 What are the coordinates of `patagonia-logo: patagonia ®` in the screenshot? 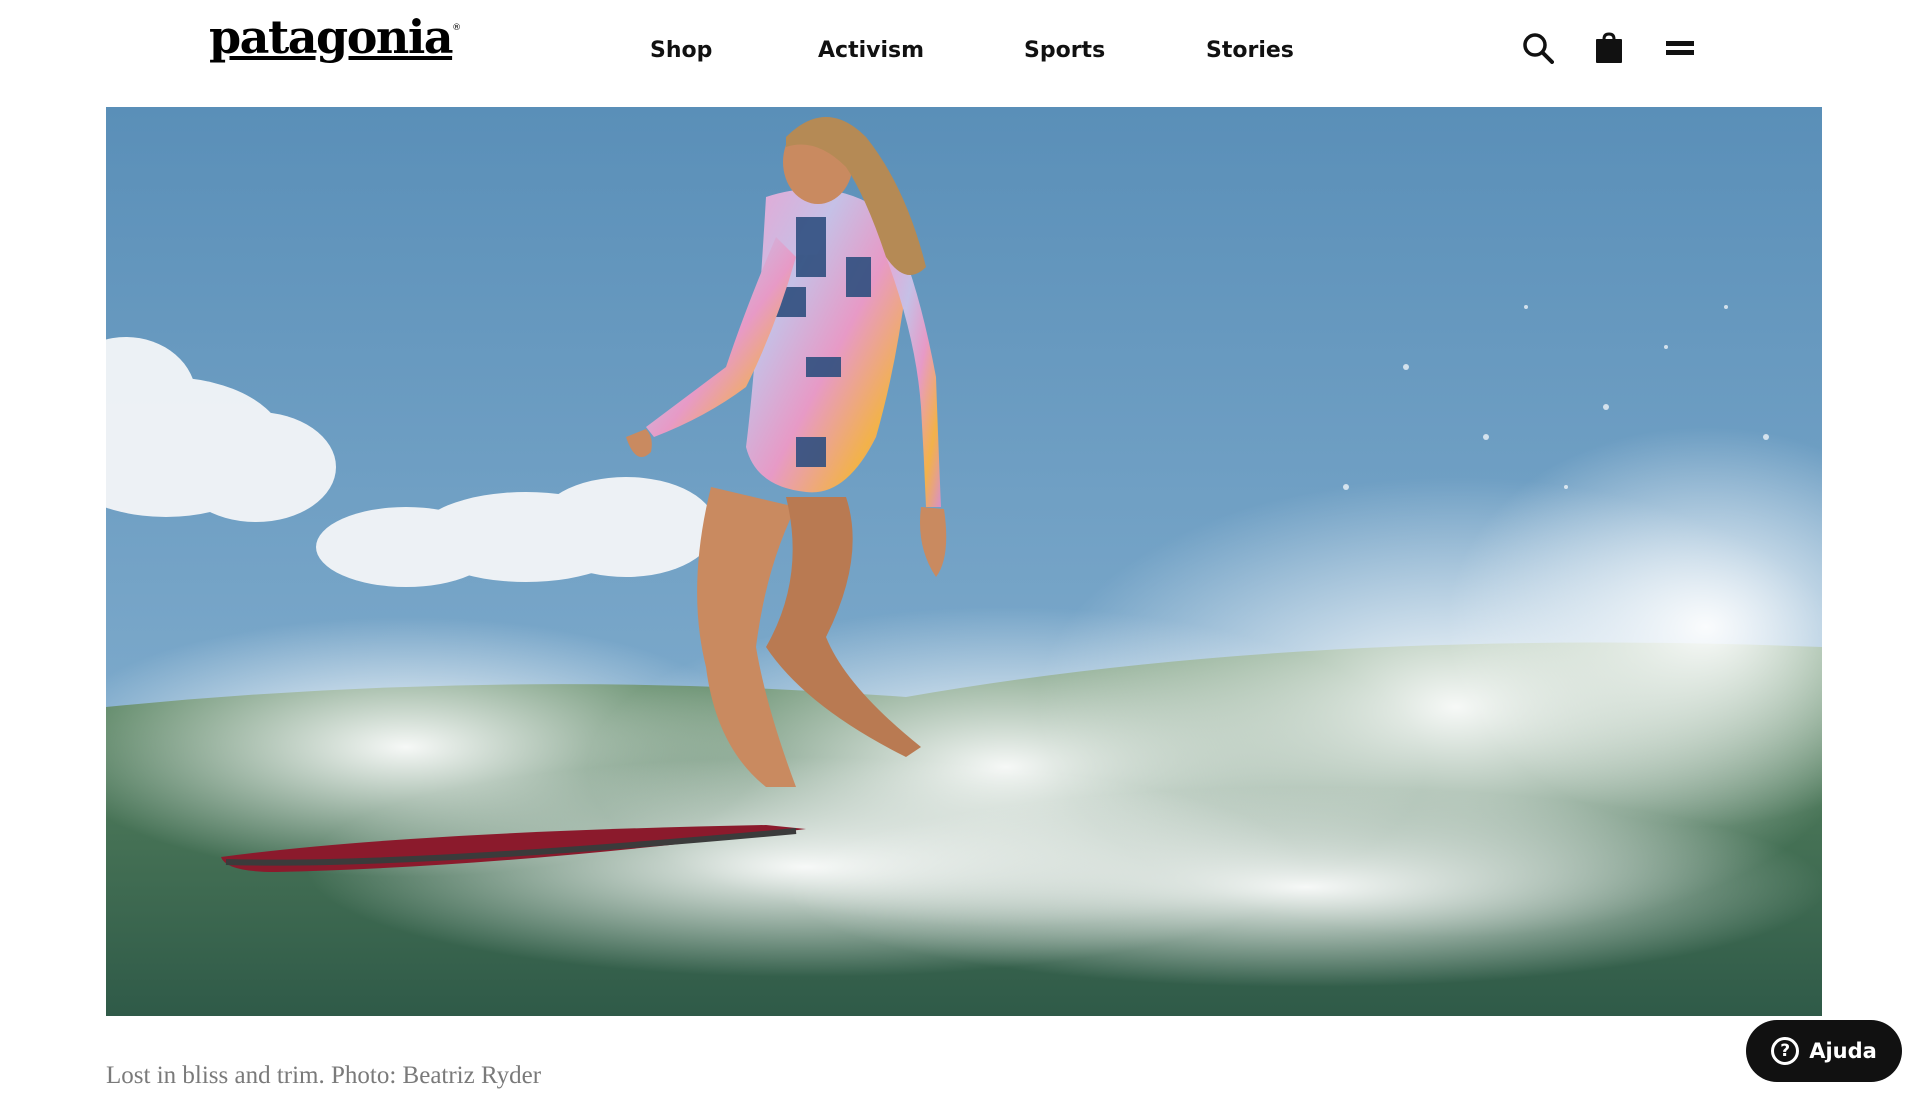 It's located at (335, 37).